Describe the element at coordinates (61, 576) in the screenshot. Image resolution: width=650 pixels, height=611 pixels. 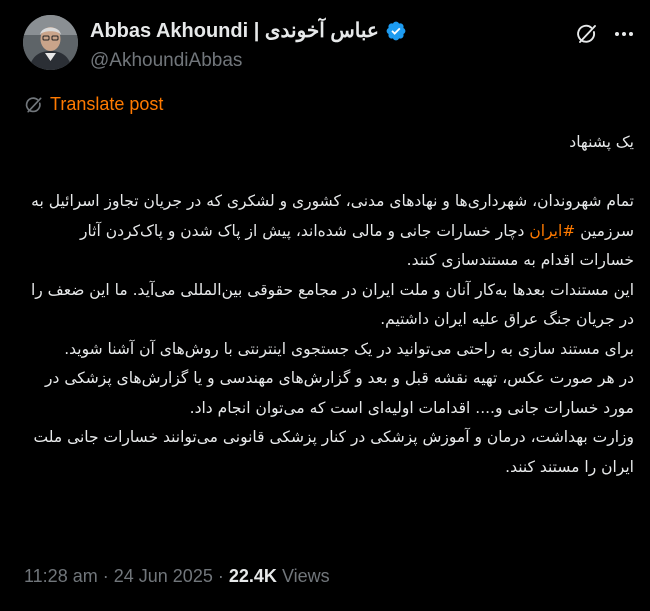
I see `post-time: 11:28 am` at that location.